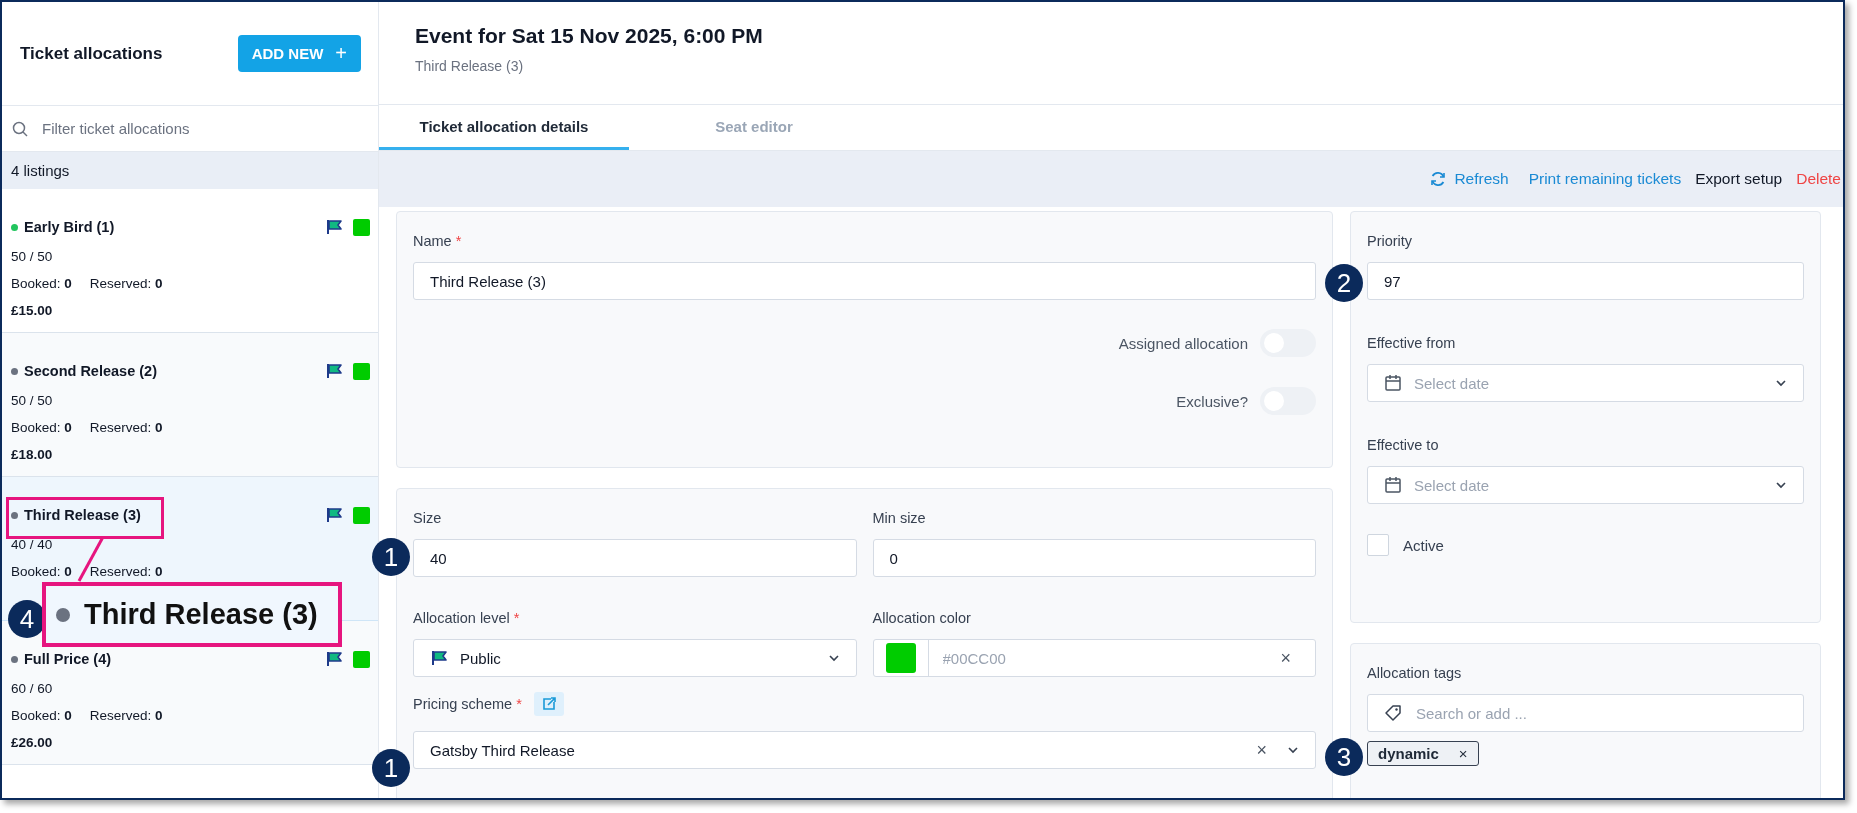 The image size is (1857, 813). What do you see at coordinates (70, 227) in the screenshot?
I see `item-name: Early Bird (1)` at bounding box center [70, 227].